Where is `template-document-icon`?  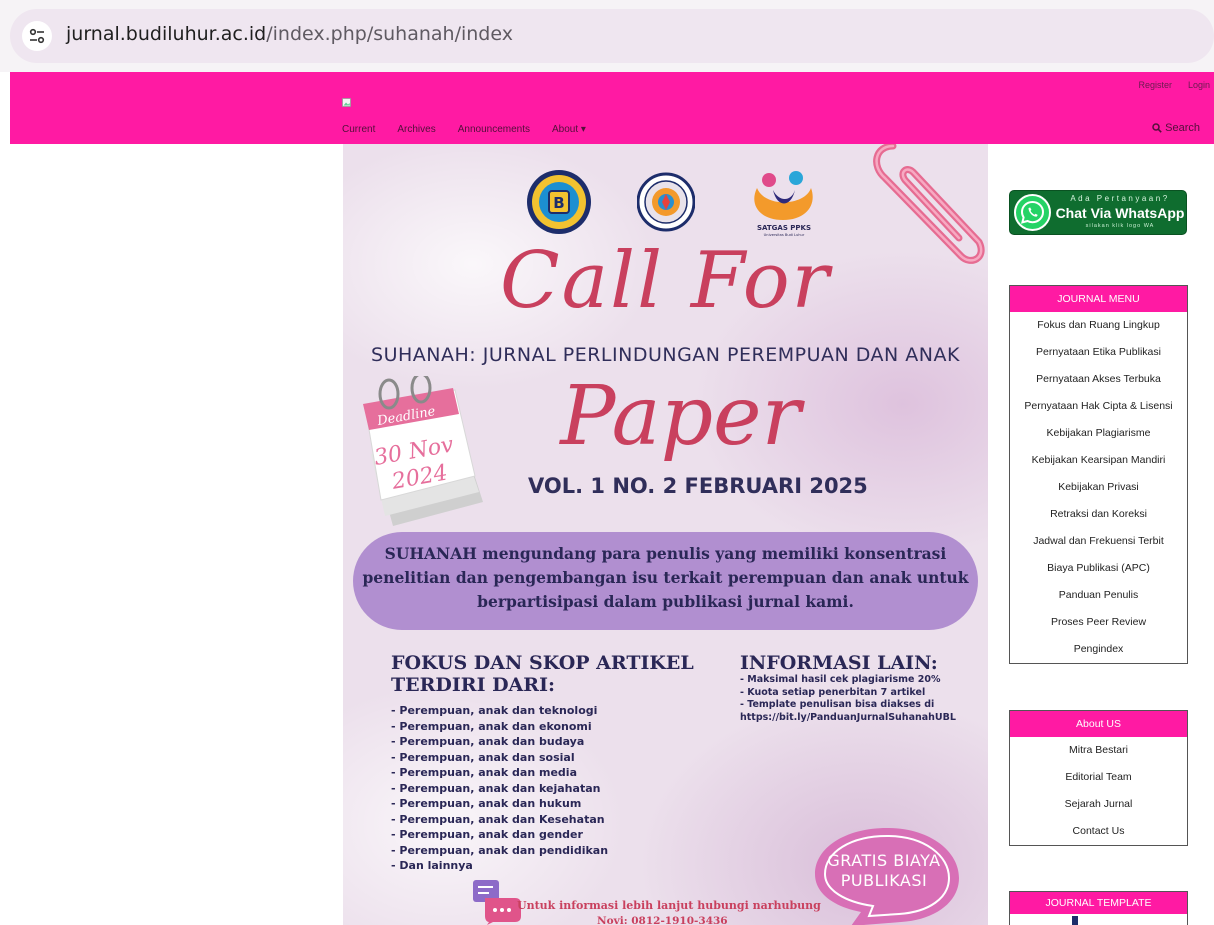 template-document-icon is located at coordinates (1075, 920).